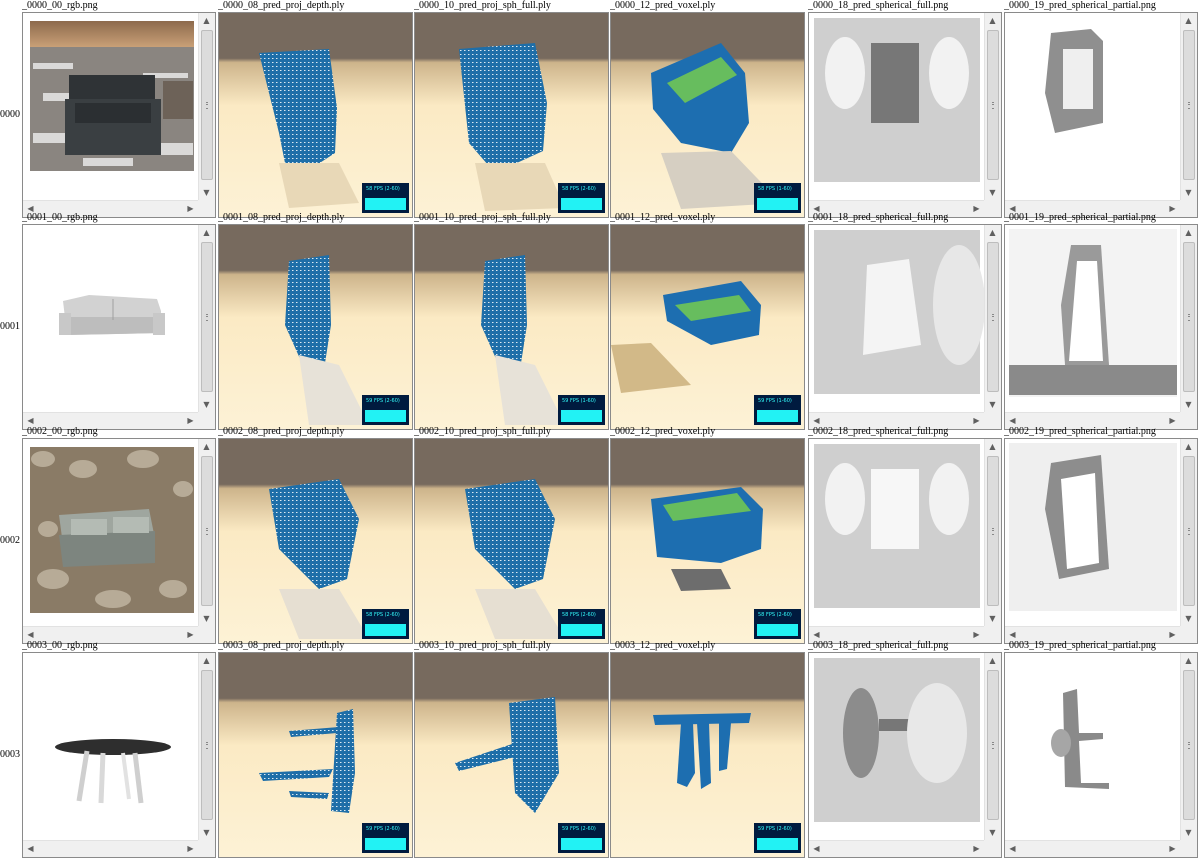 The height and width of the screenshot is (858, 1203). I want to click on cell-partial: ▲ ▼ ◀ ▶, so click(1101, 541).